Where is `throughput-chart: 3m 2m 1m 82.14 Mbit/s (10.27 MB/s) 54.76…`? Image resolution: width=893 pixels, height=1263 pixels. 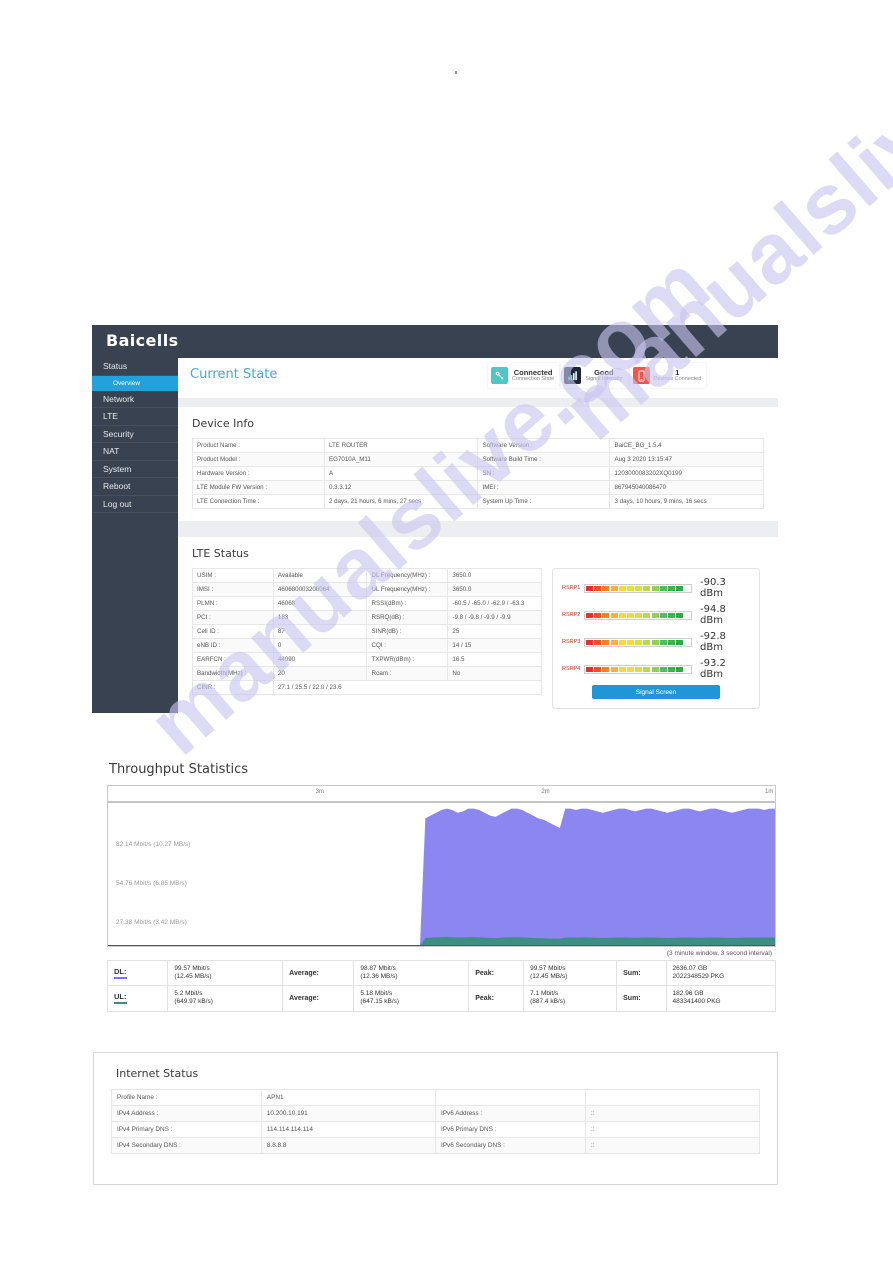 throughput-chart: 3m 2m 1m 82.14 Mbit/s (10.27 MB/s) 54.76… is located at coordinates (441, 871).